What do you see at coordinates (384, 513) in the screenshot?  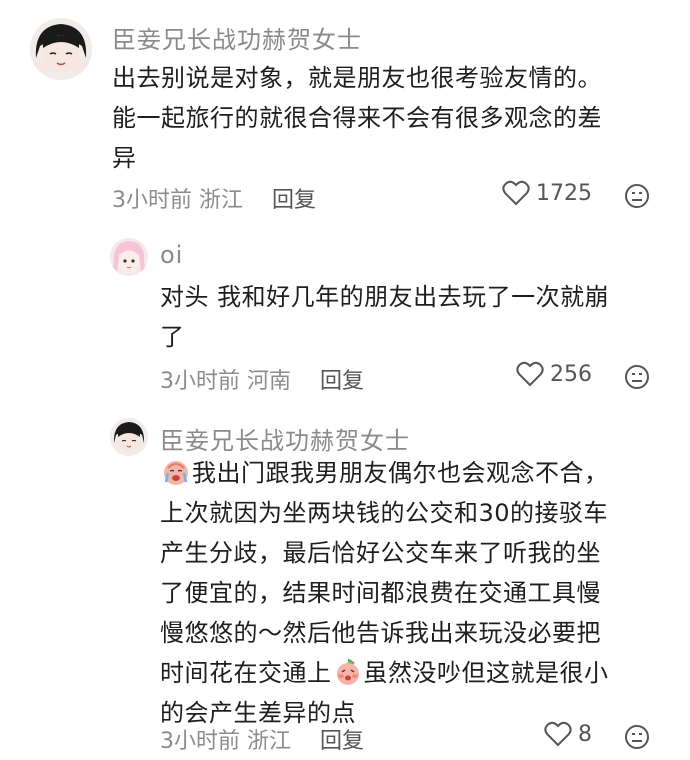 I see `comment-line: 上次就因为坐两块钱的公交和30的接驳车` at bounding box center [384, 513].